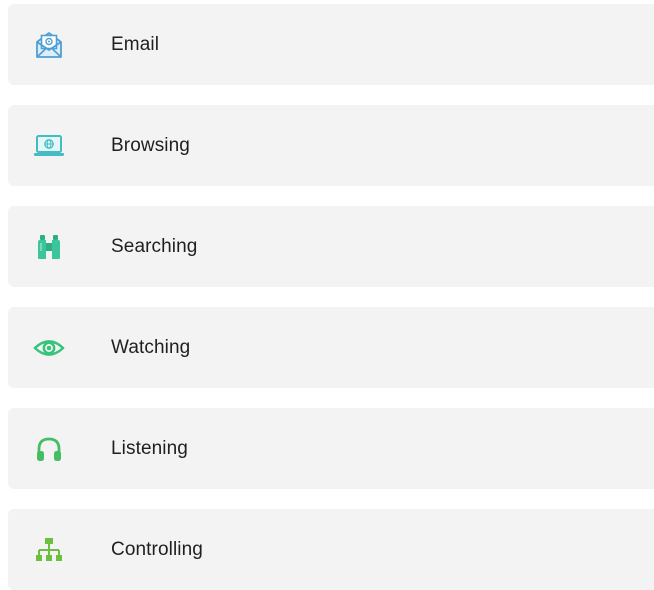 This screenshot has width=654, height=590. What do you see at coordinates (331, 145) in the screenshot?
I see `list-item-browsing: Browsing` at bounding box center [331, 145].